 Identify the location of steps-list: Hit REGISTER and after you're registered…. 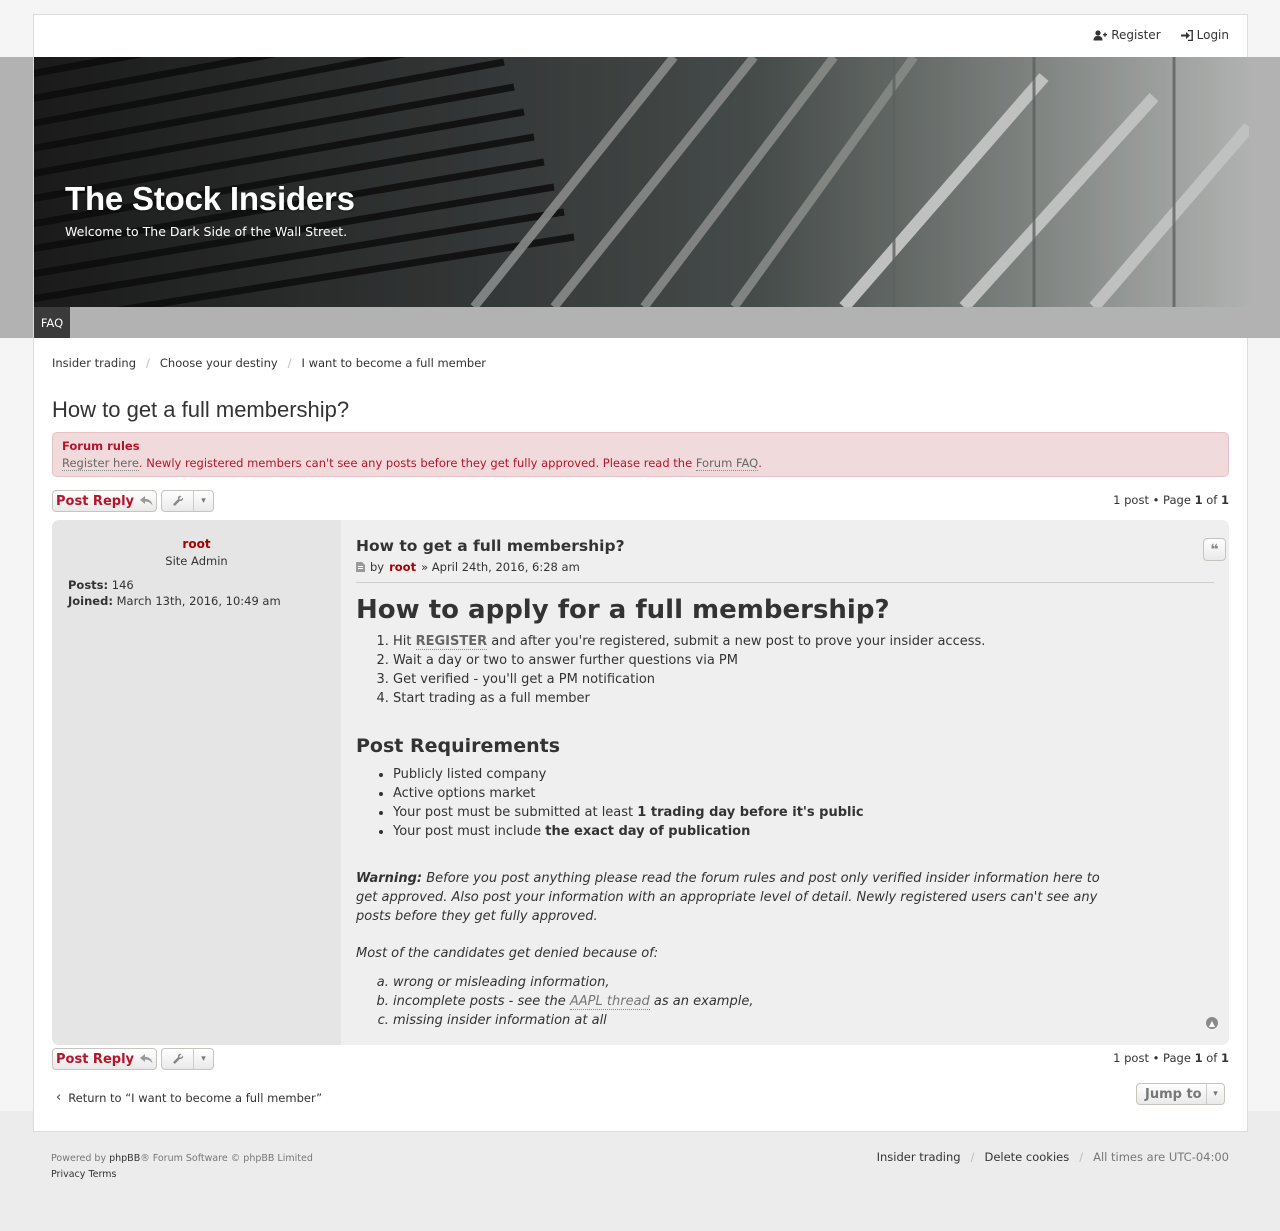
(785, 670).